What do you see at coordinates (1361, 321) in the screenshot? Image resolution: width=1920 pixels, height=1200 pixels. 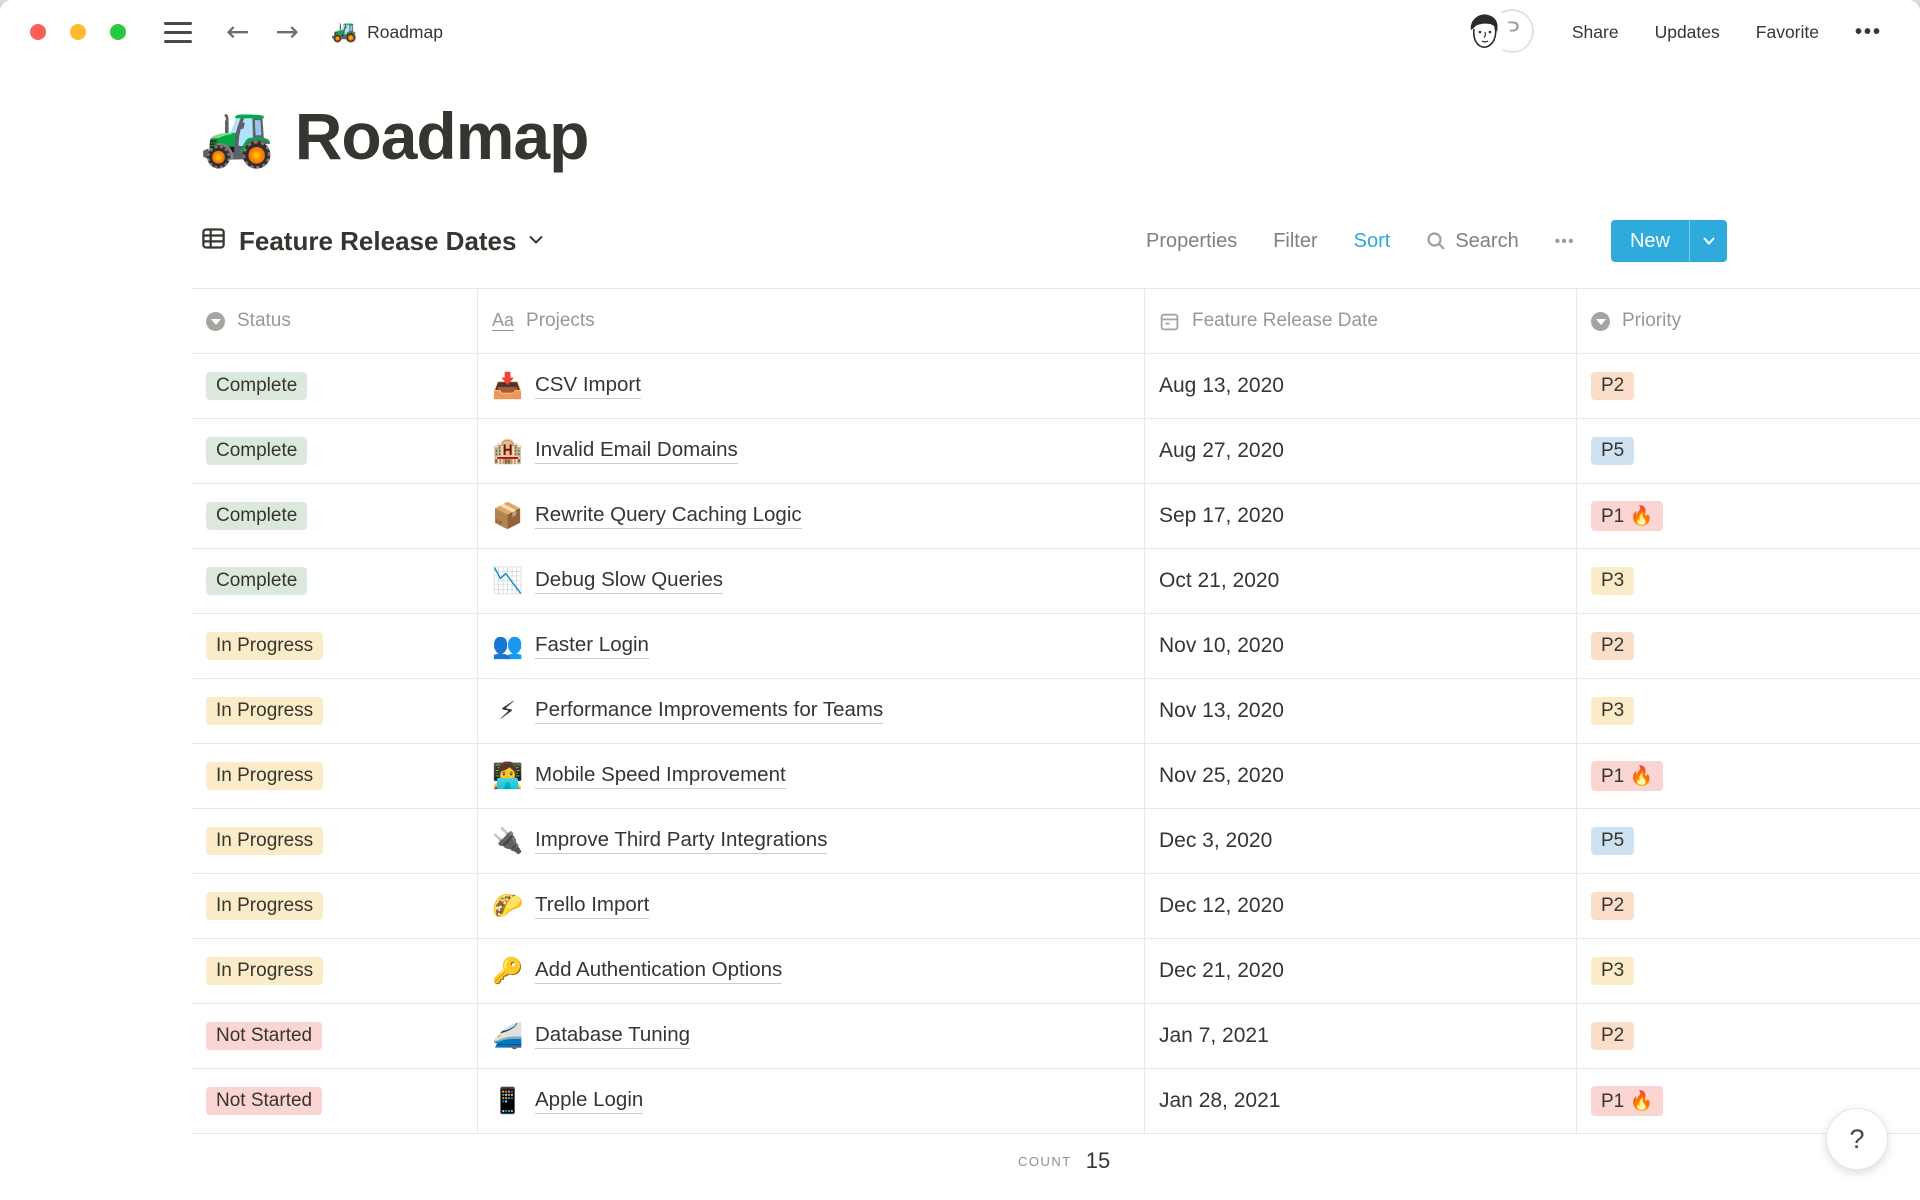 I see `column-header-date: Feature Release Date` at bounding box center [1361, 321].